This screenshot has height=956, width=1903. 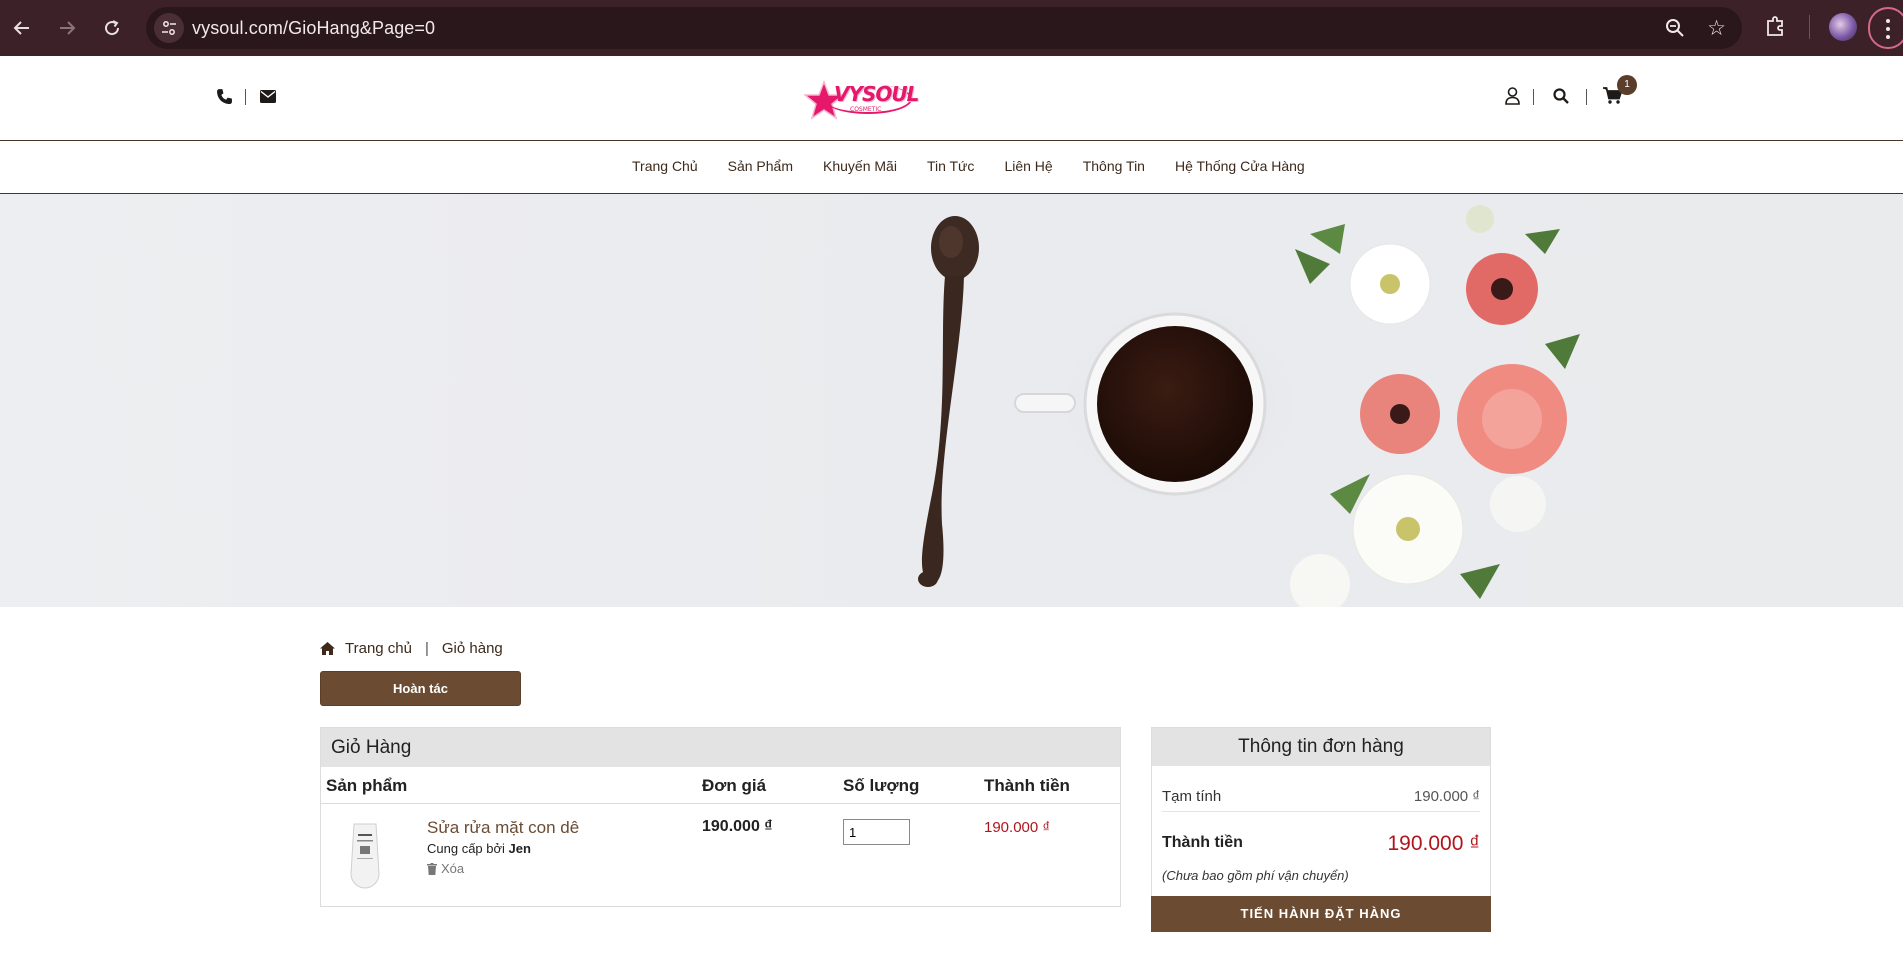 I want to click on arrow-left-icon, so click(x=21, y=28).